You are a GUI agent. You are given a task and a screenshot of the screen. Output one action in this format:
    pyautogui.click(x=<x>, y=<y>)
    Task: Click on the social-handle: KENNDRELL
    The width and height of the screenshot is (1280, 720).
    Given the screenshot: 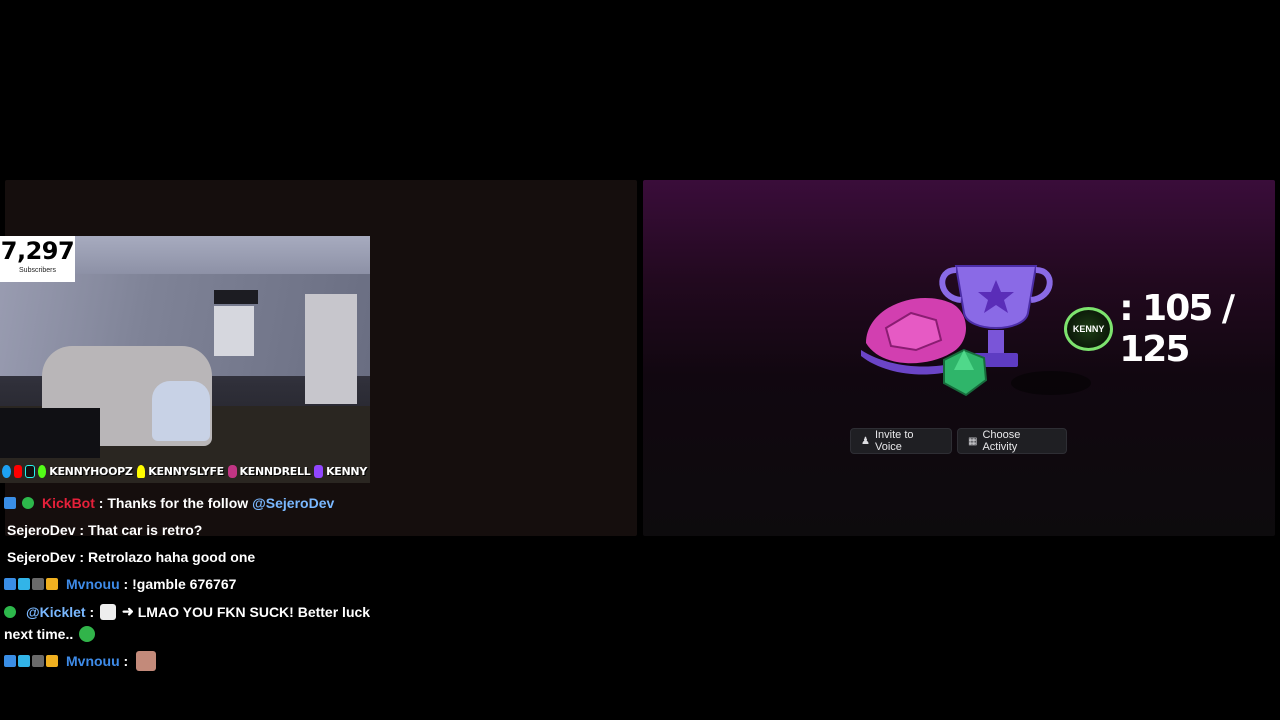 What is the action you would take?
    pyautogui.click(x=275, y=471)
    